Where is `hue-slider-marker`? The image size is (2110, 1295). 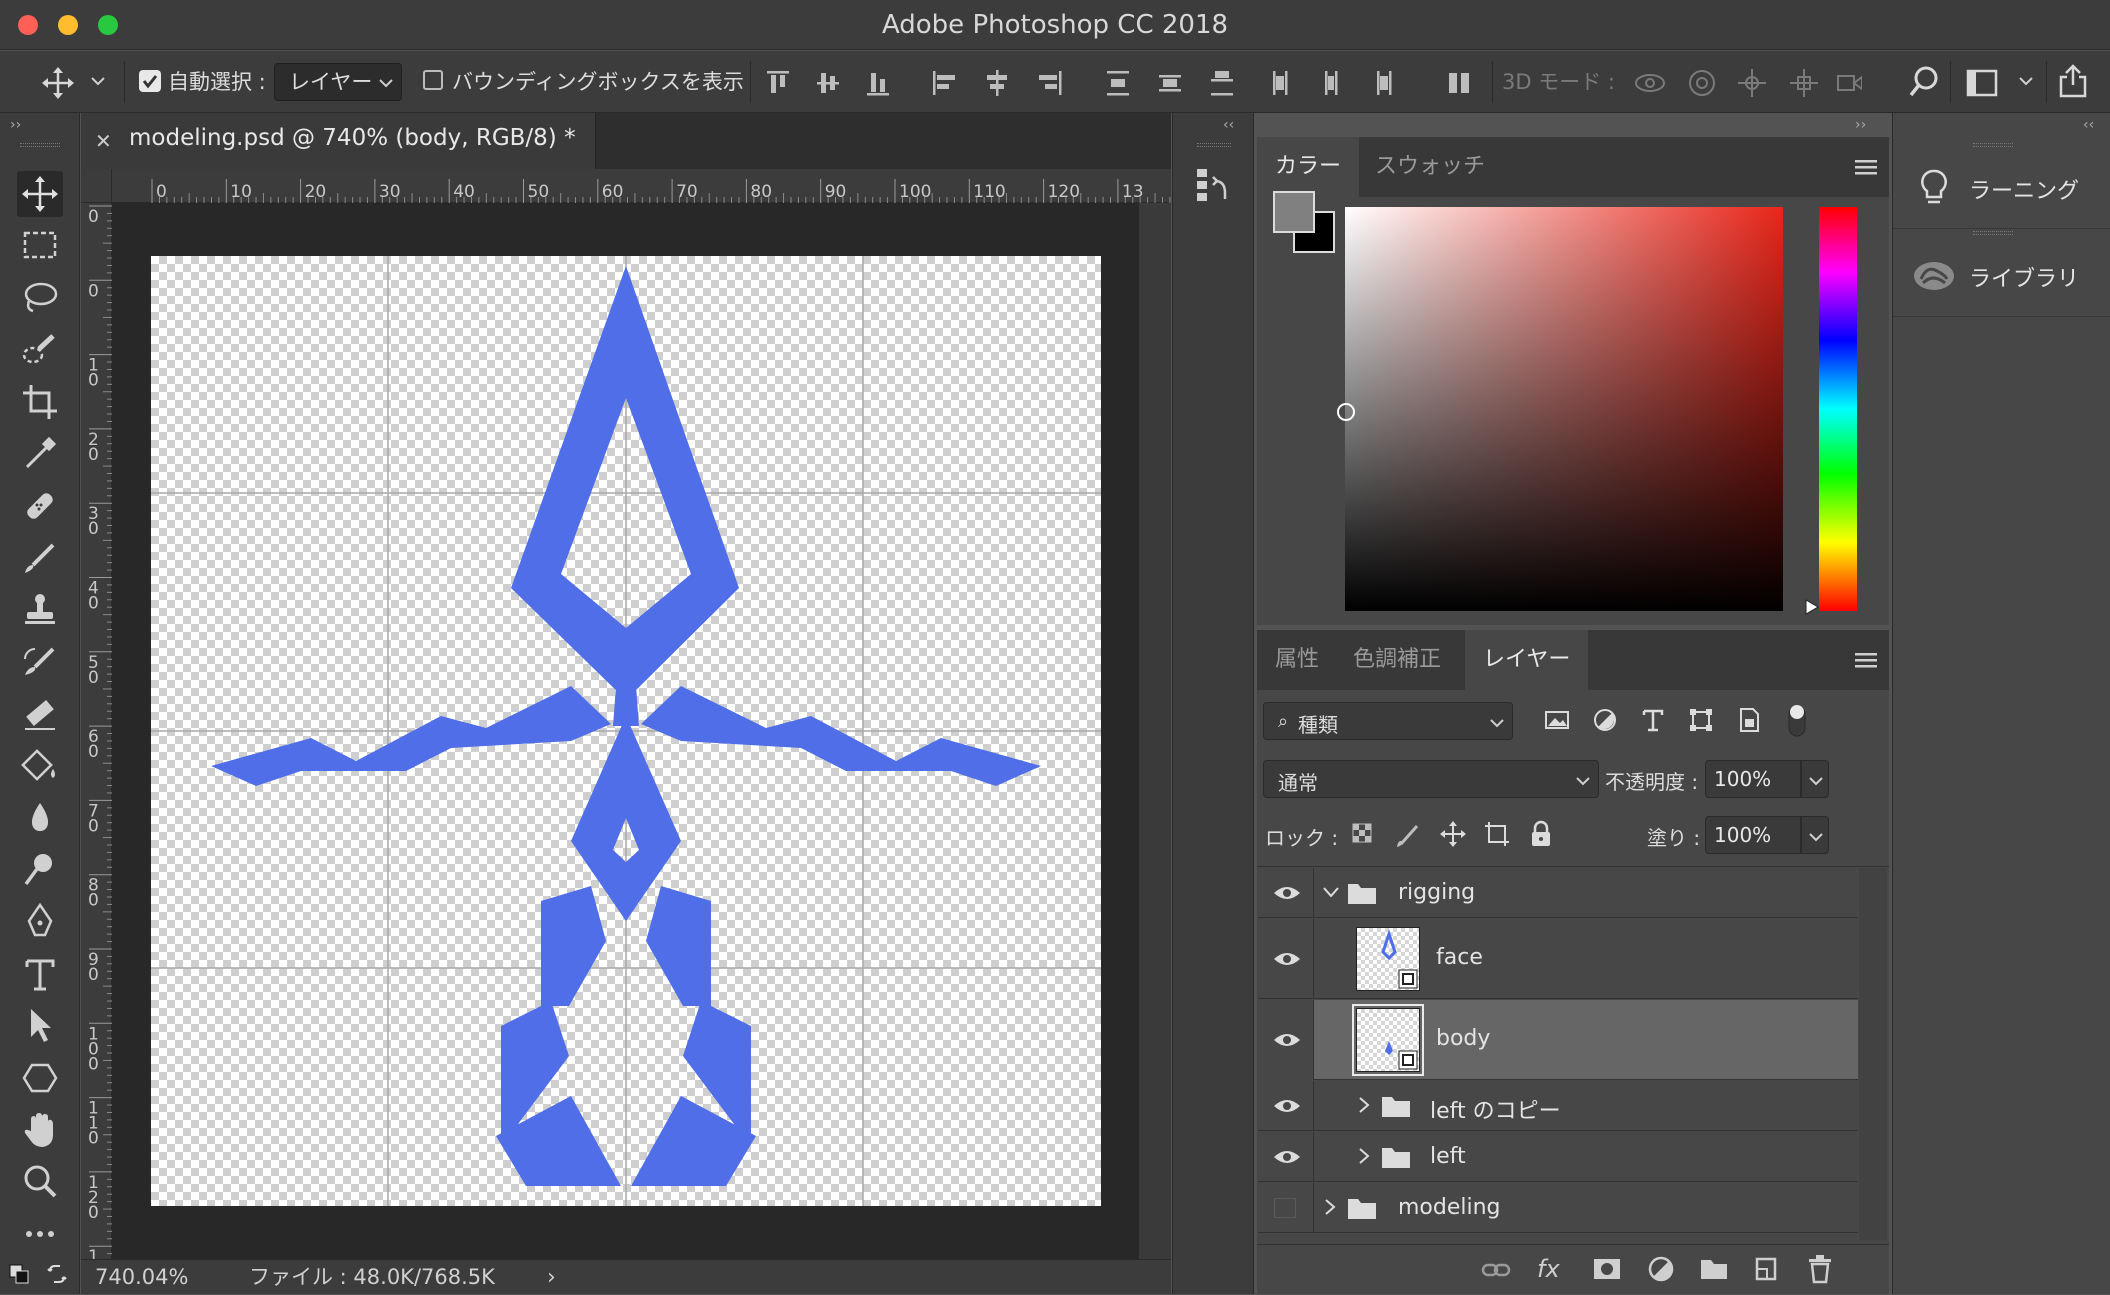
hue-slider-marker is located at coordinates (1812, 607).